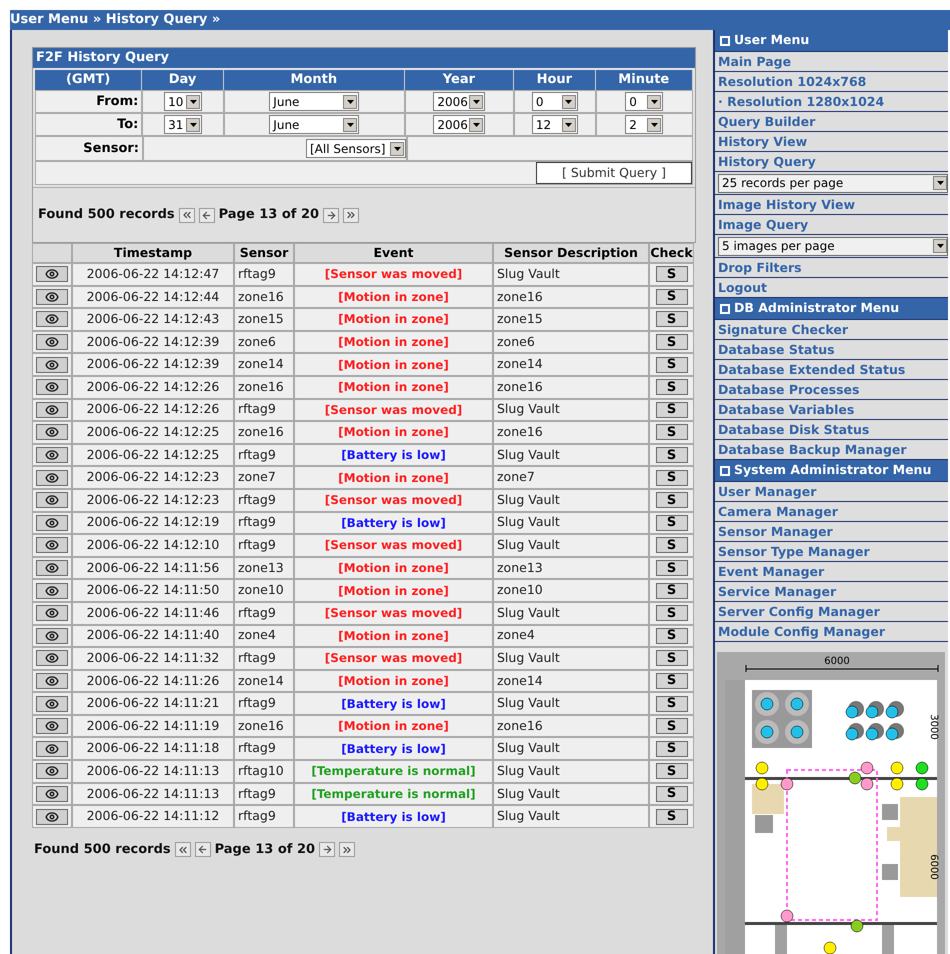  I want to click on per-page-dropdown: 25 records per page, so click(833, 183).